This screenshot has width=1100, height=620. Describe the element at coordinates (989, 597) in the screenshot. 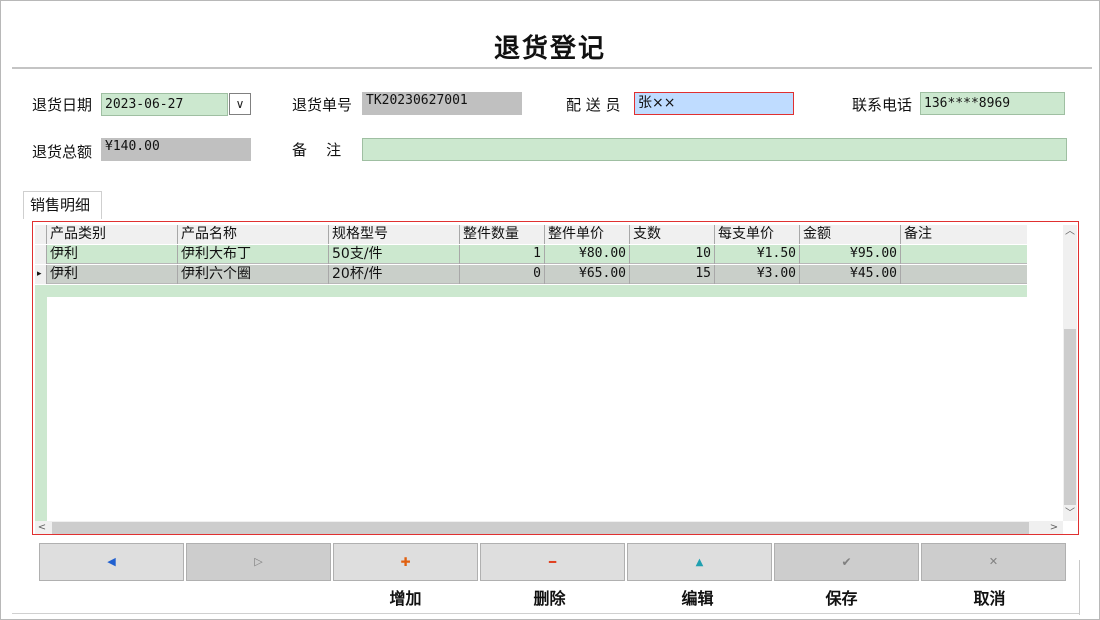

I see `cancel-button-label: 取消` at that location.